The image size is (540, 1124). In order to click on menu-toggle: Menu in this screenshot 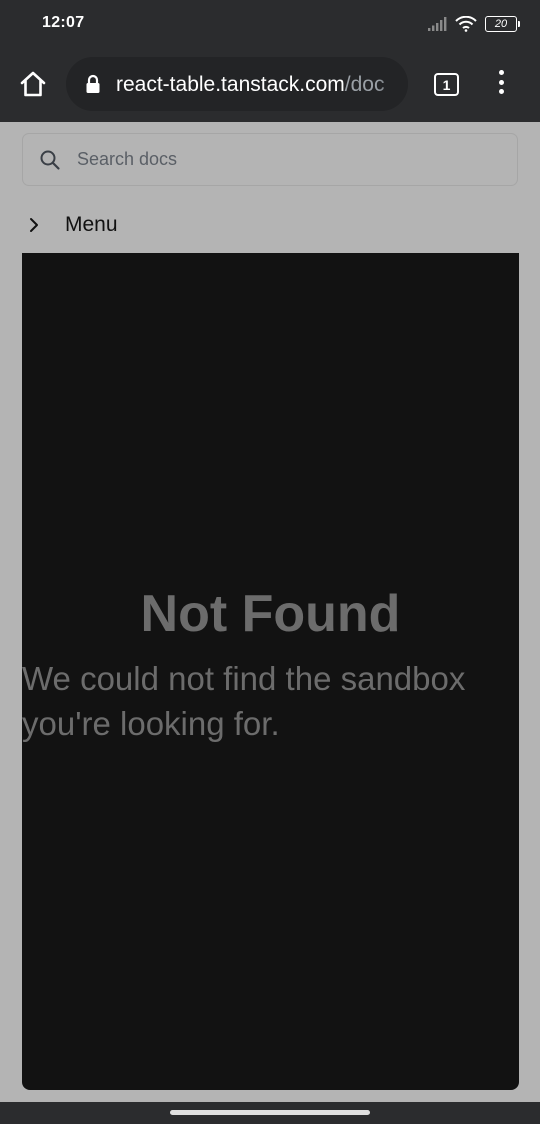, I will do `click(172, 225)`.